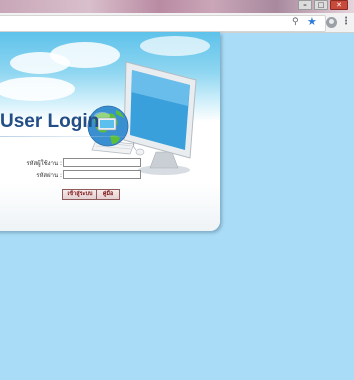 The width and height of the screenshot is (354, 380). What do you see at coordinates (346, 22) in the screenshot?
I see `menu-icon: ⋮` at bounding box center [346, 22].